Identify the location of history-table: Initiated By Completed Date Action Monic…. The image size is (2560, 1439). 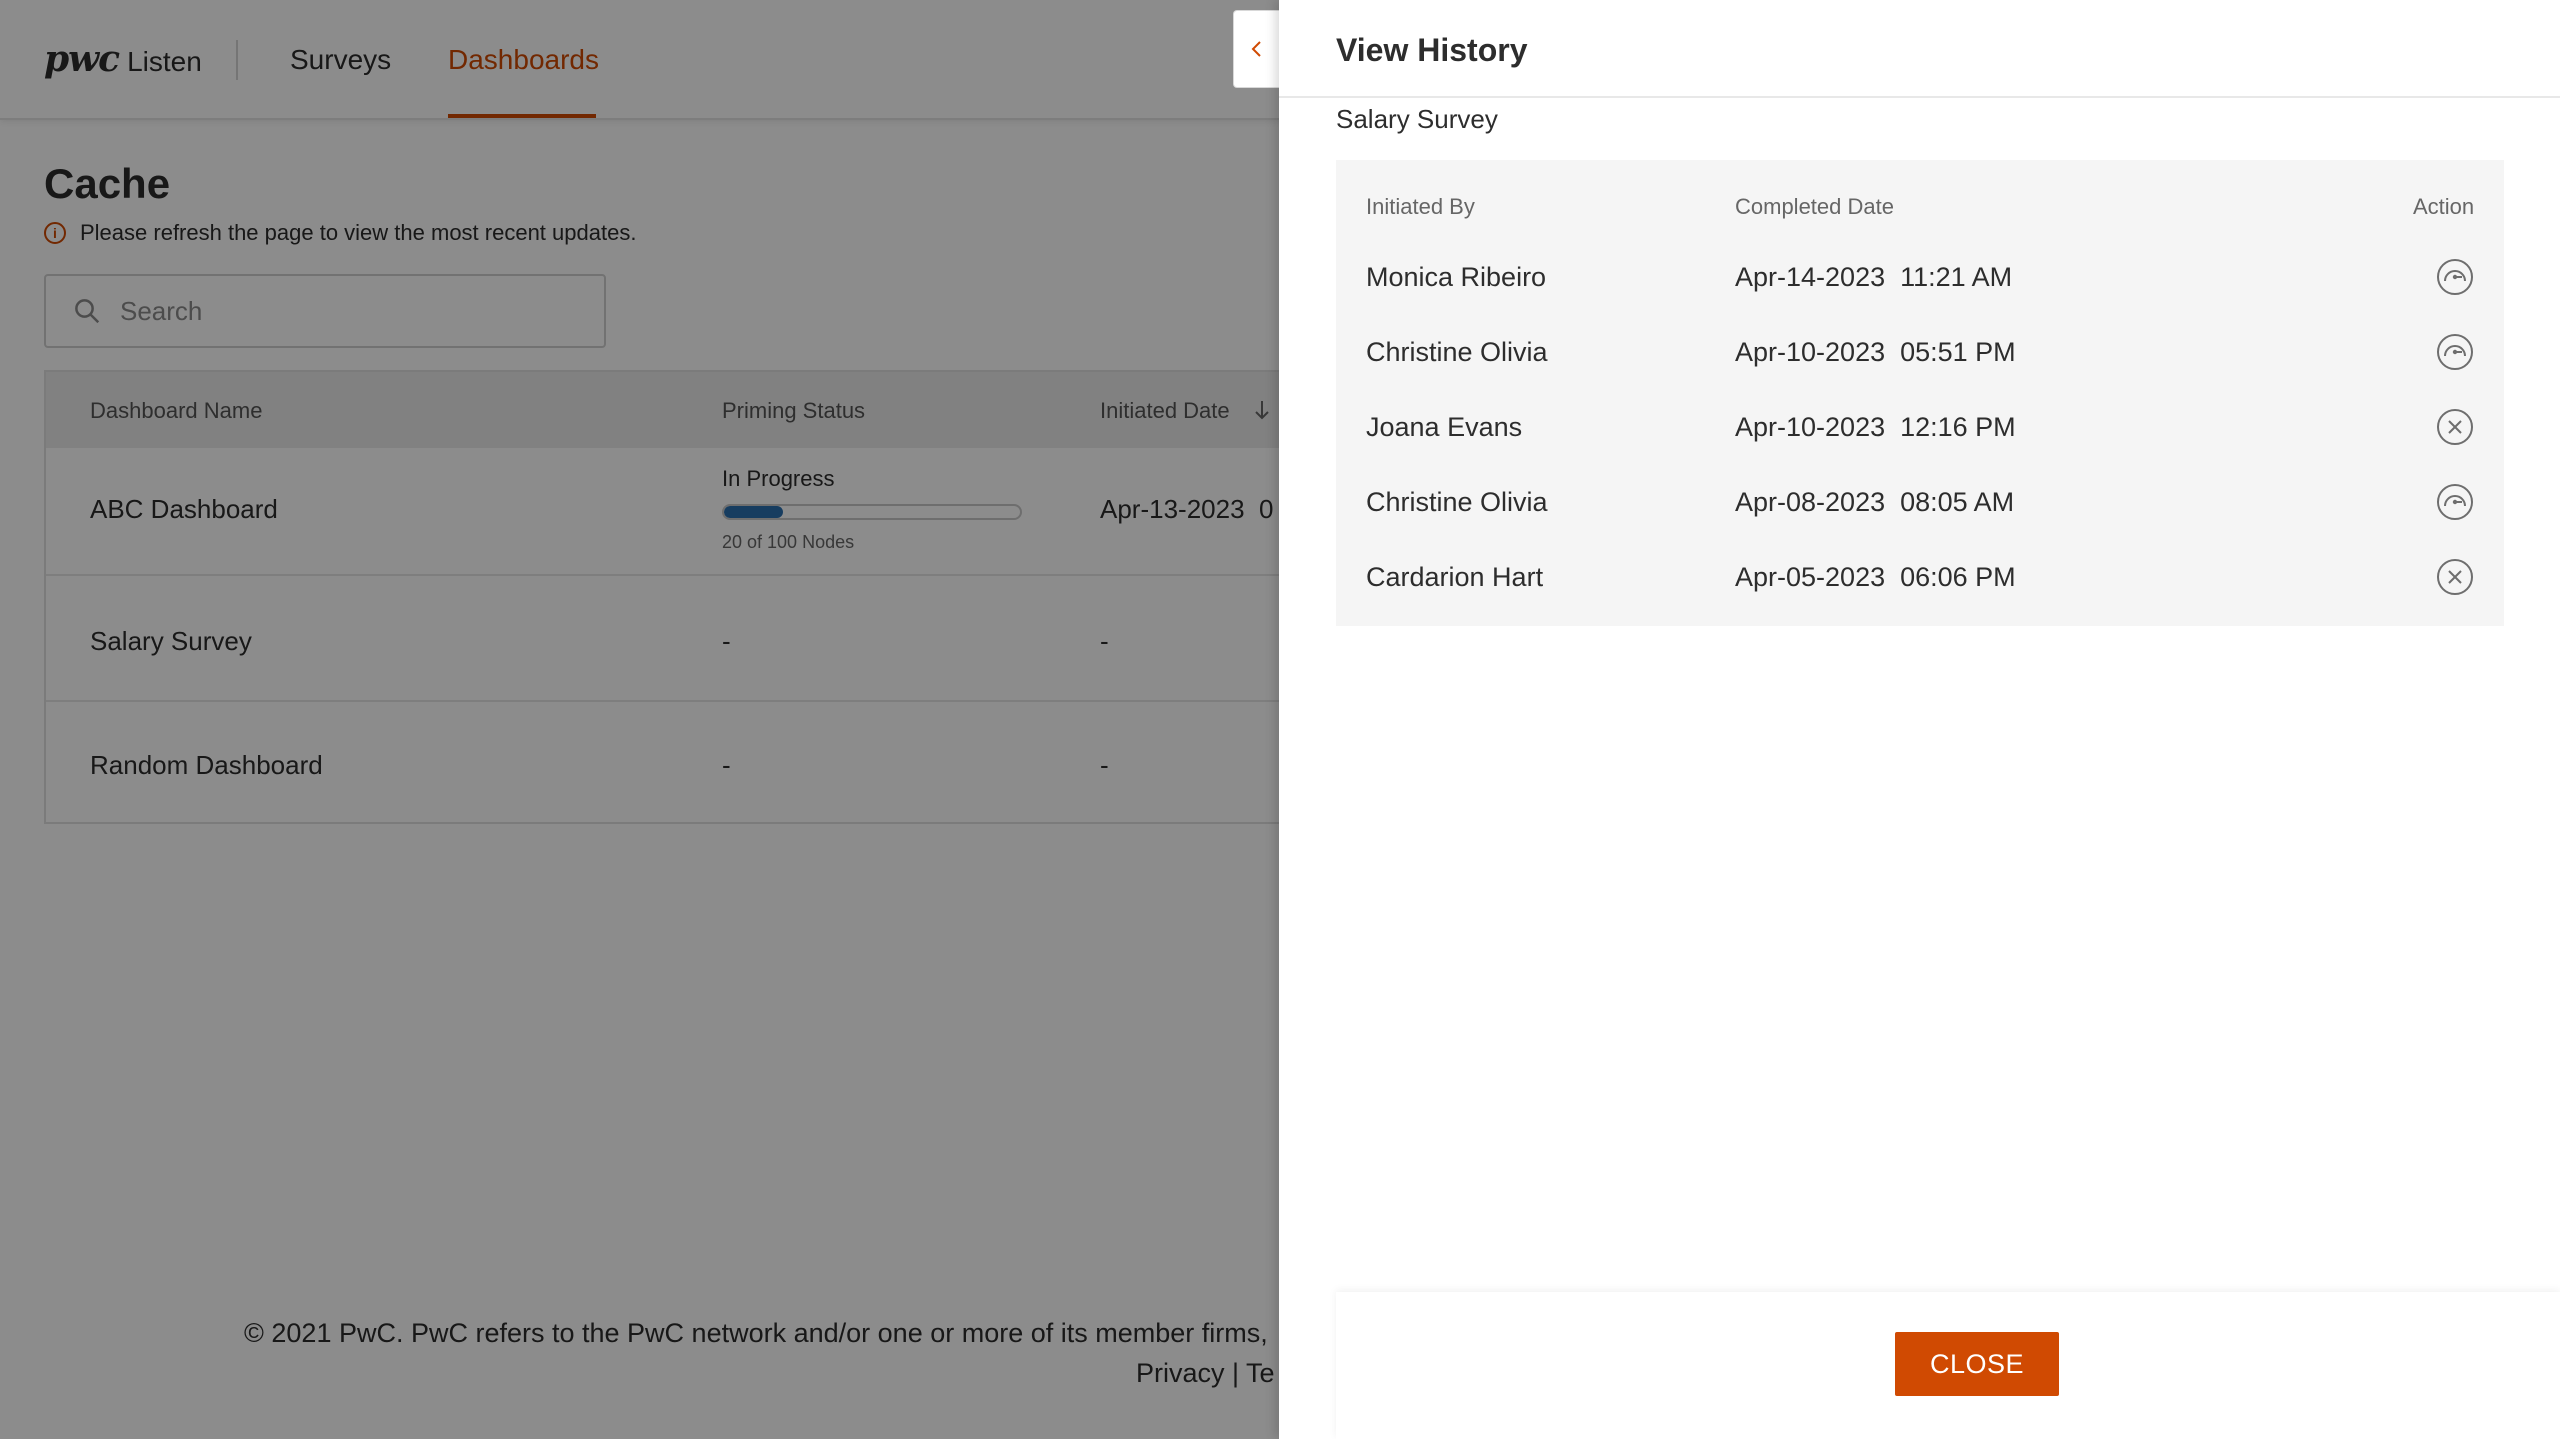
(1920, 393).